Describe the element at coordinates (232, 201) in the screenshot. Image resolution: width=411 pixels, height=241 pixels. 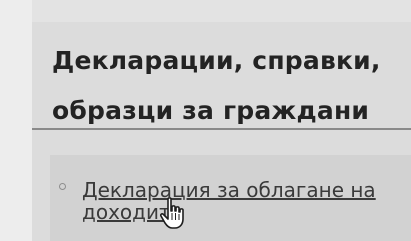
I see `income-tax-declaration-link: Декларация за облагане на доходите` at that location.